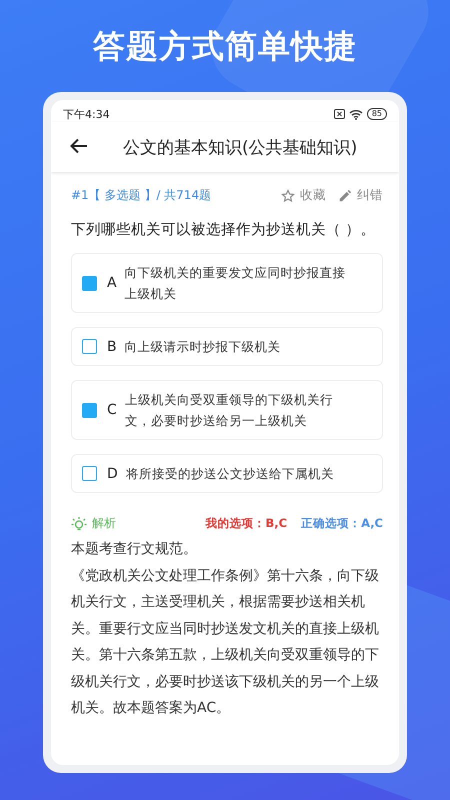  I want to click on option-text: 将所接受的抄送公文抄送给下属机关, so click(230, 474).